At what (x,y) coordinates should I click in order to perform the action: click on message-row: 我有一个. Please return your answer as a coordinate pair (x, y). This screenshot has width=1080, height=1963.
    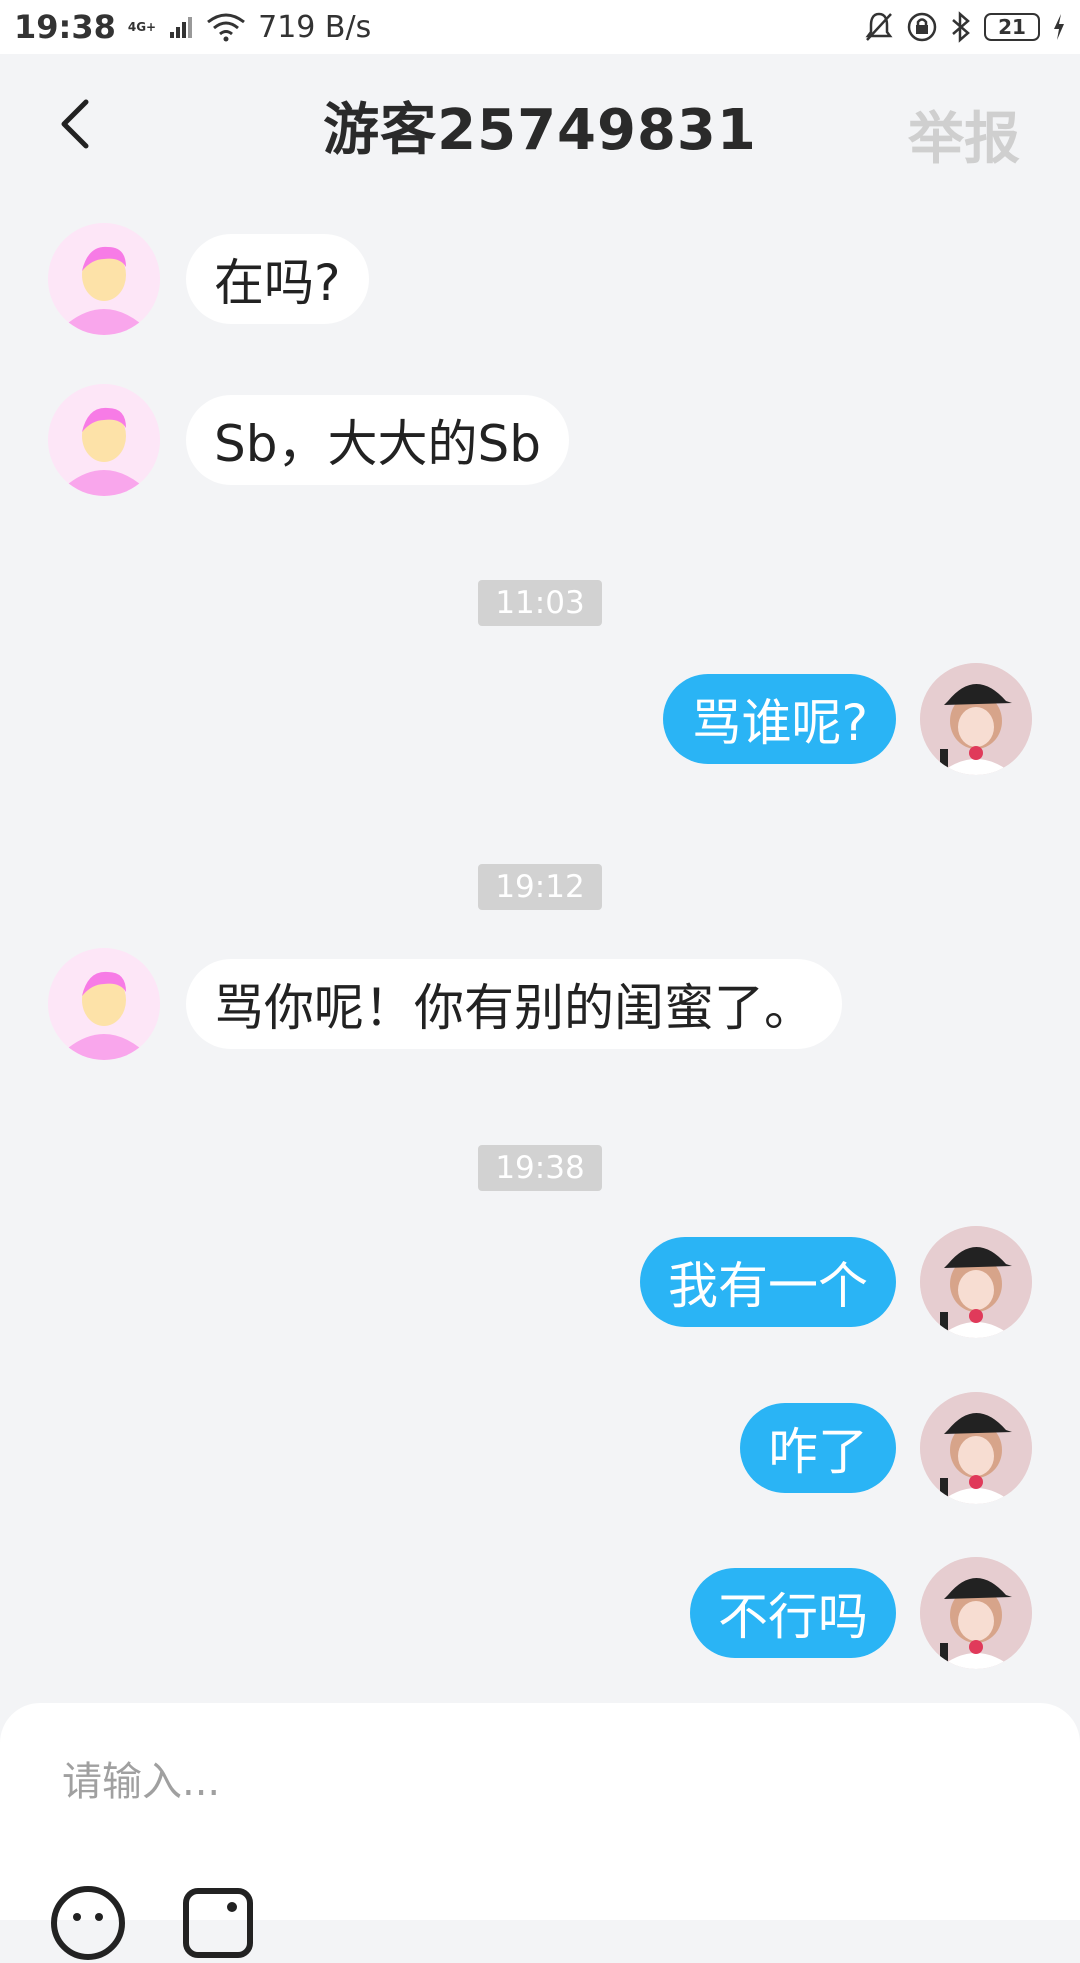
    Looking at the image, I should click on (836, 1282).